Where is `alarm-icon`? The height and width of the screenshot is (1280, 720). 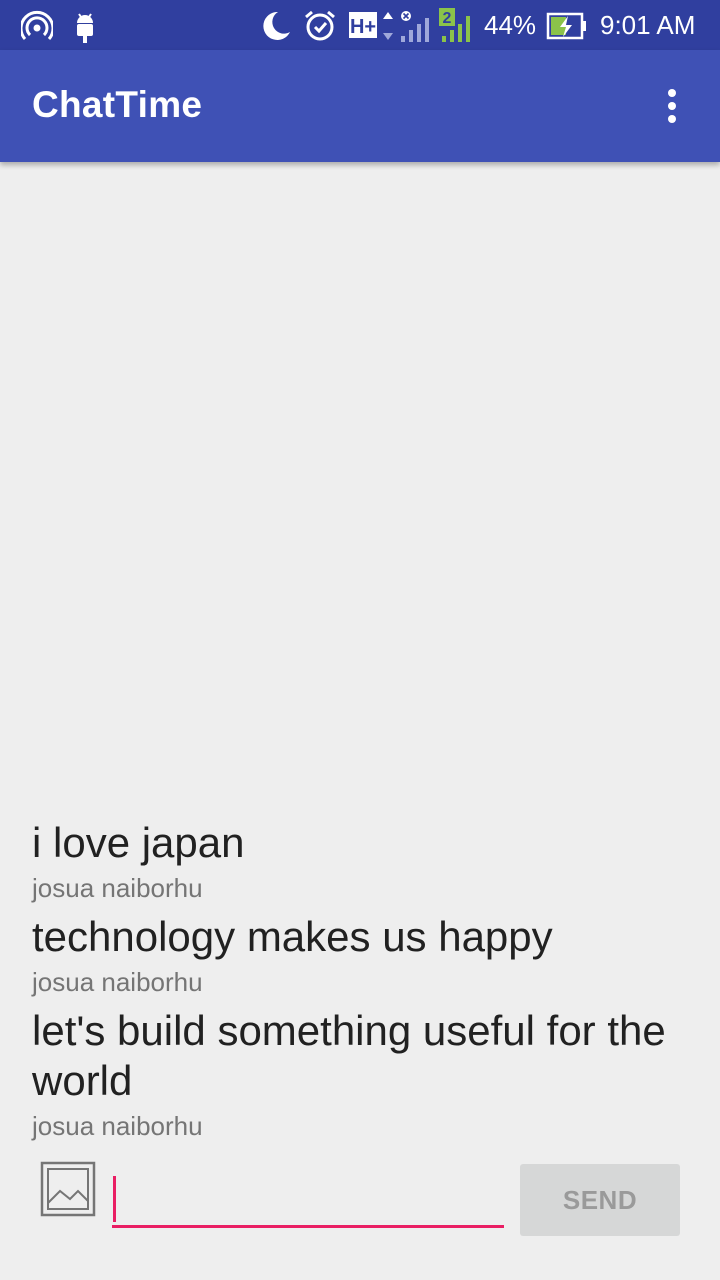
alarm-icon is located at coordinates (320, 26).